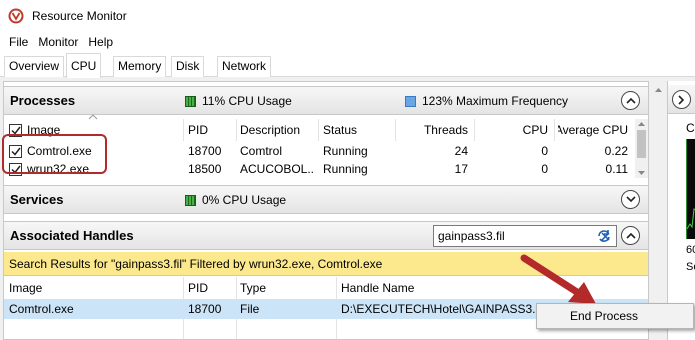  Describe the element at coordinates (433, 130) in the screenshot. I see `col-threads: Threads` at that location.